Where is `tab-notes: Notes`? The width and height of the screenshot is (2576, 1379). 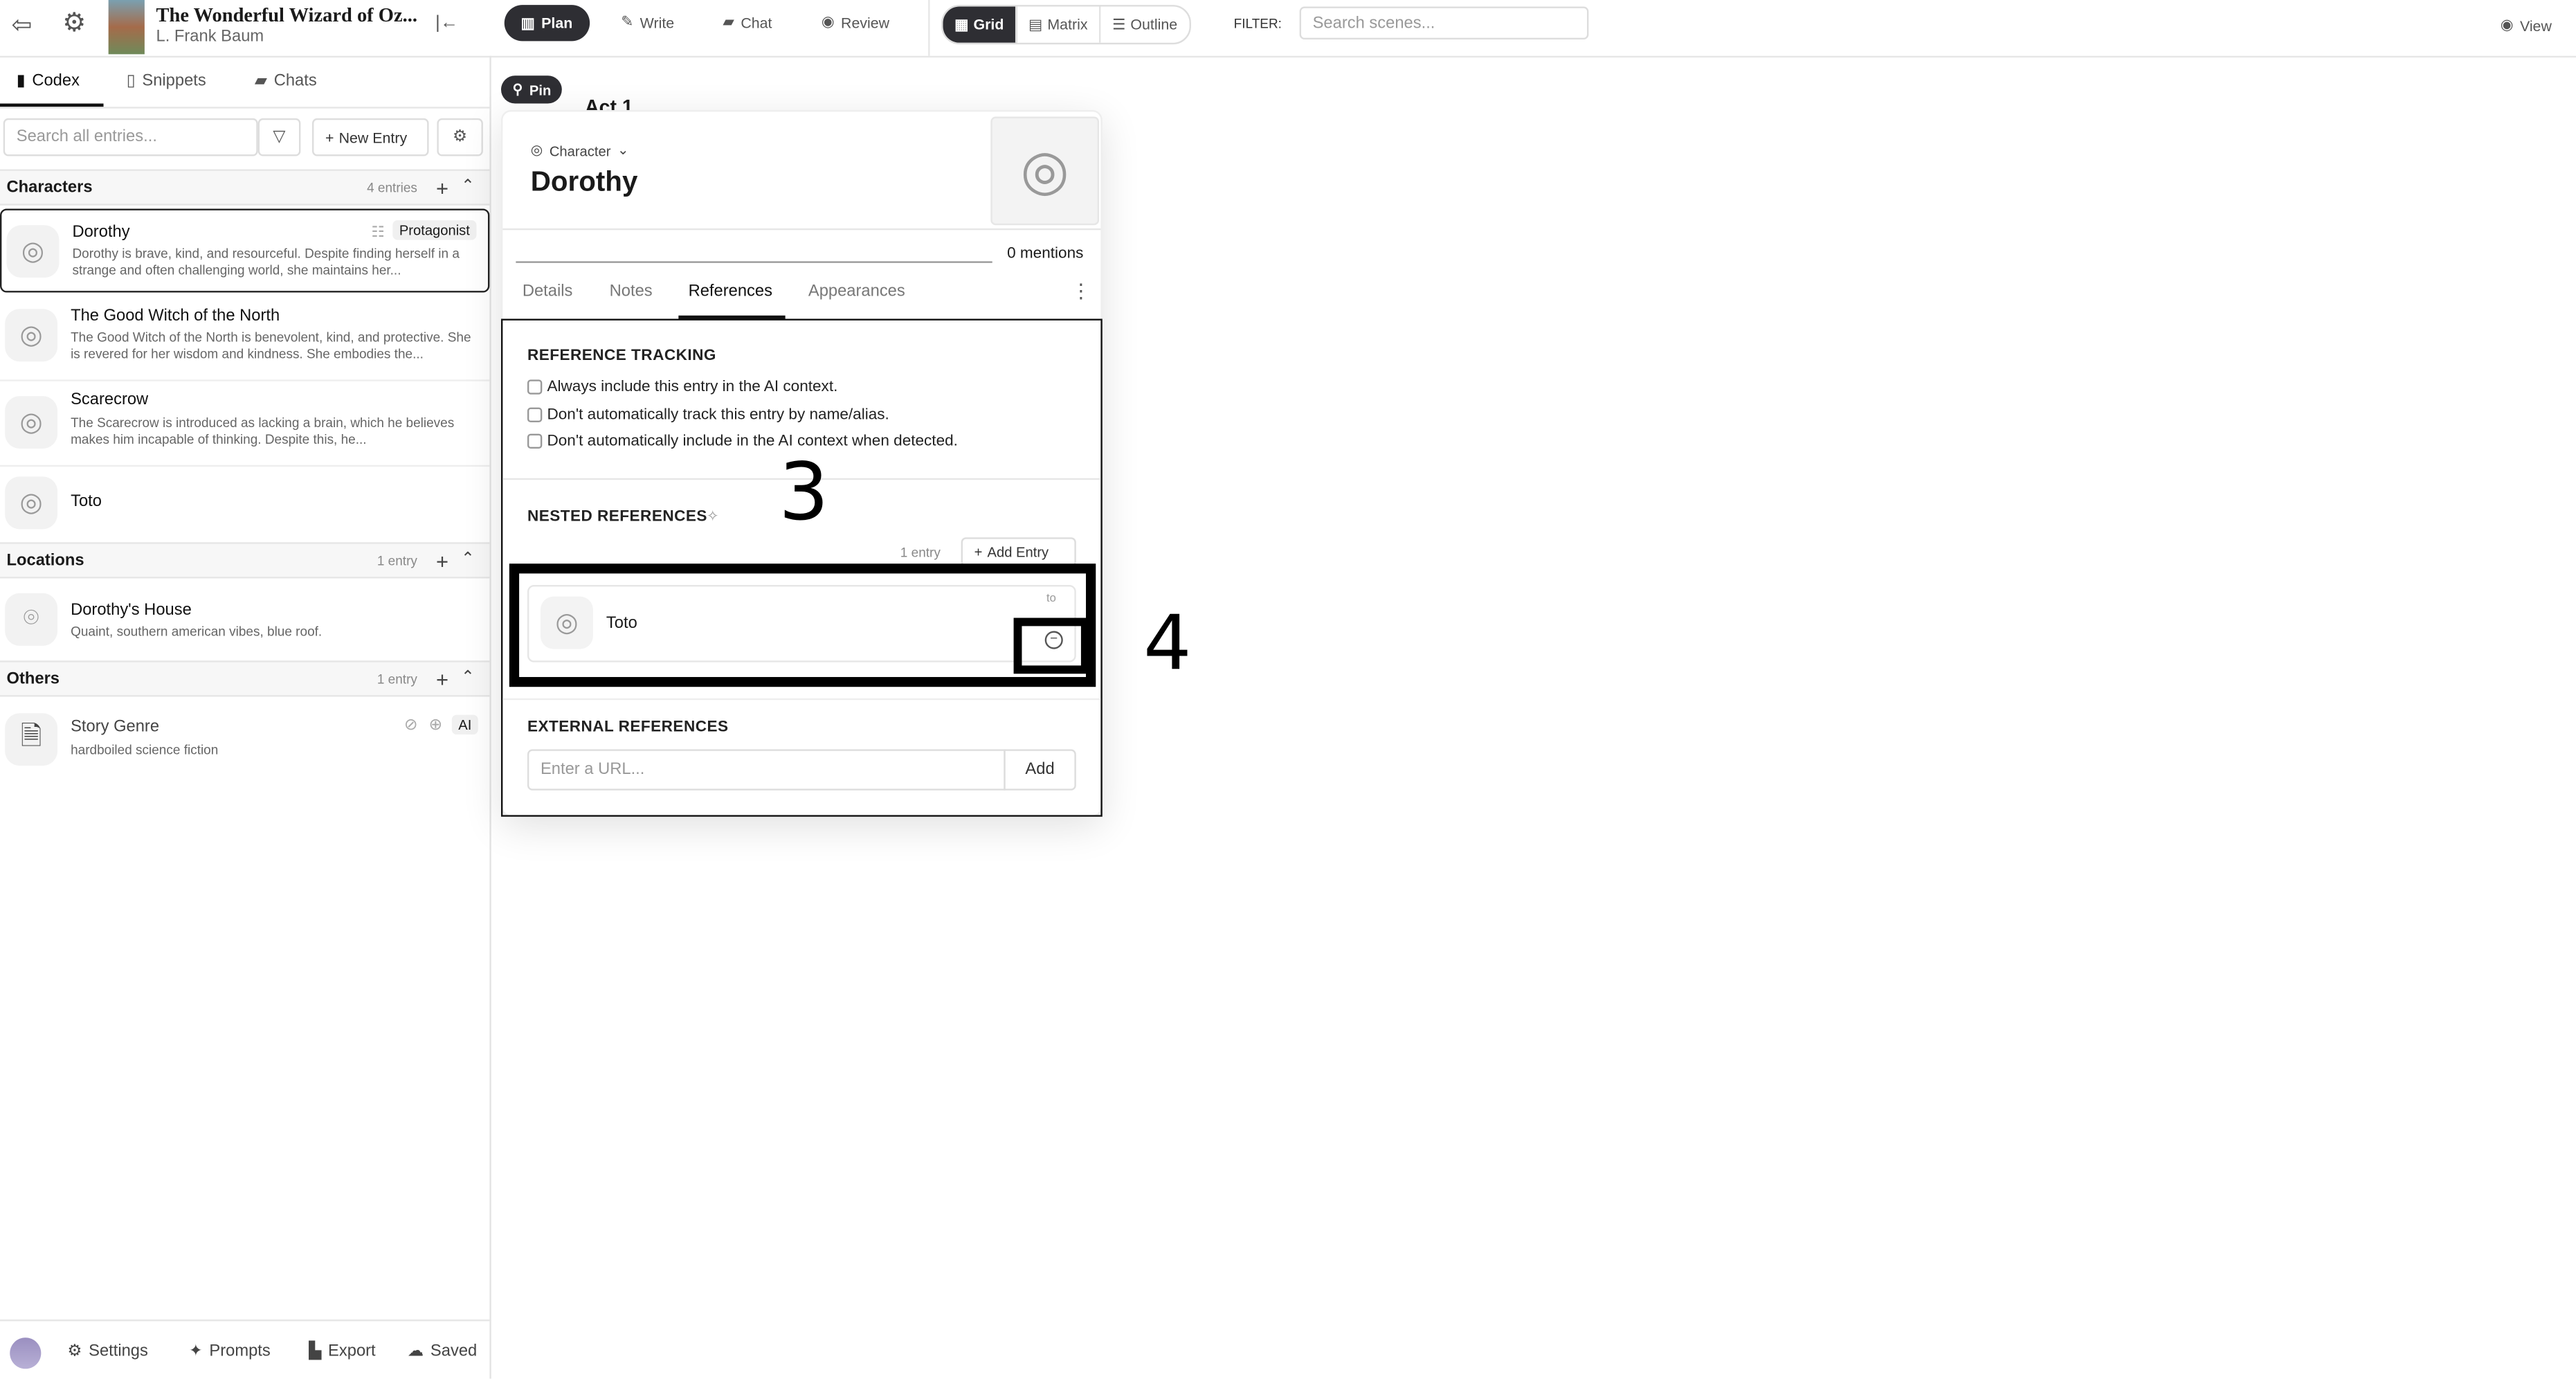
tab-notes: Notes is located at coordinates (631, 291).